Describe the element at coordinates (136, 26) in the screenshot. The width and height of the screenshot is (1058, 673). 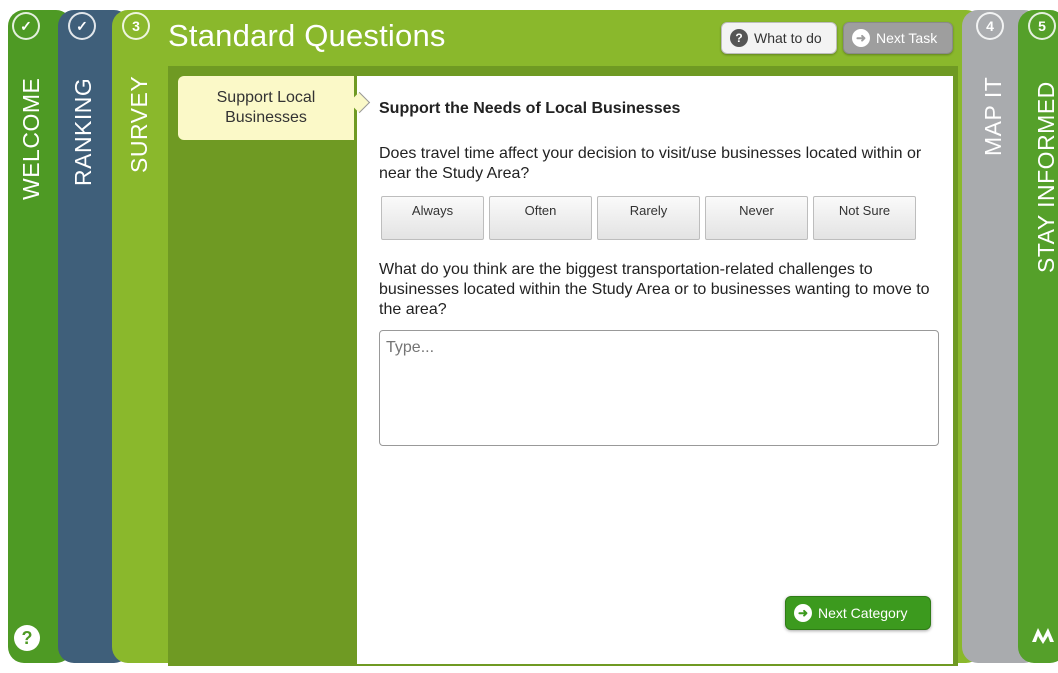
I see `step-survey-number: 3` at that location.